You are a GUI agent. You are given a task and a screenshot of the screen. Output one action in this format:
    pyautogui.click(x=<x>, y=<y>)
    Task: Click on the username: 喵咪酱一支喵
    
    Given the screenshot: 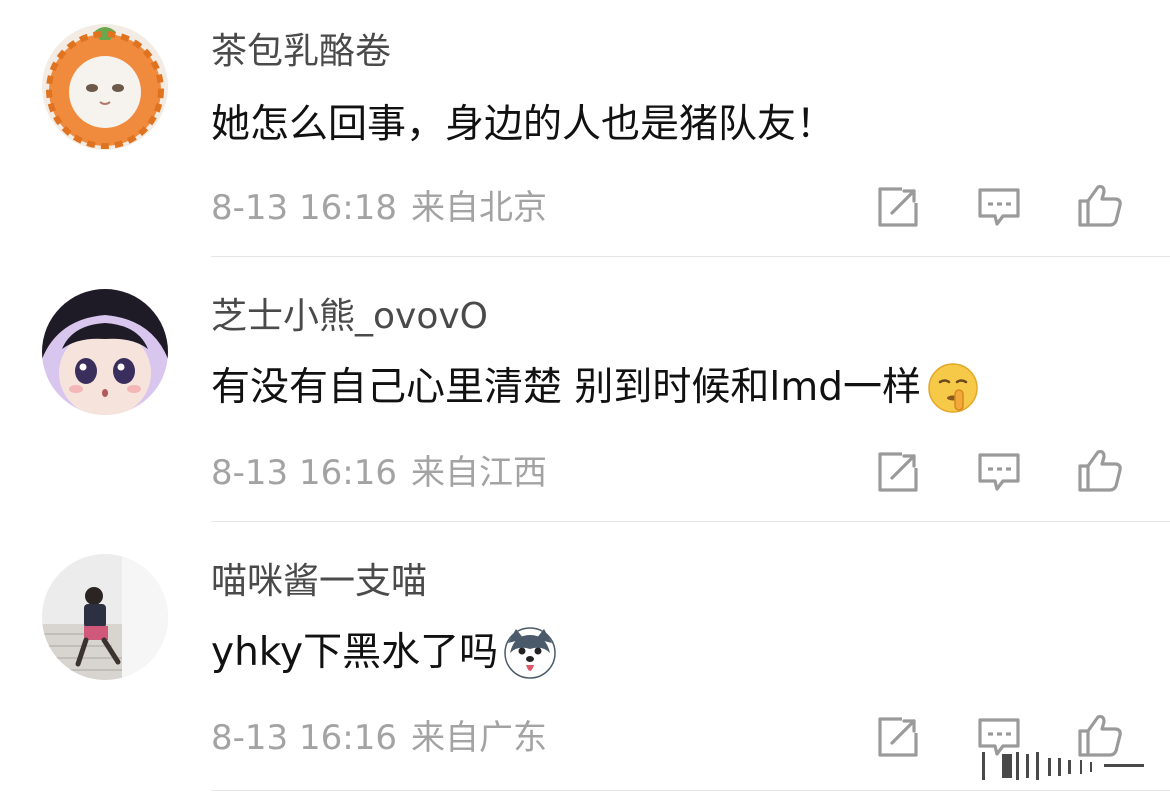 What is the action you would take?
    pyautogui.click(x=319, y=582)
    